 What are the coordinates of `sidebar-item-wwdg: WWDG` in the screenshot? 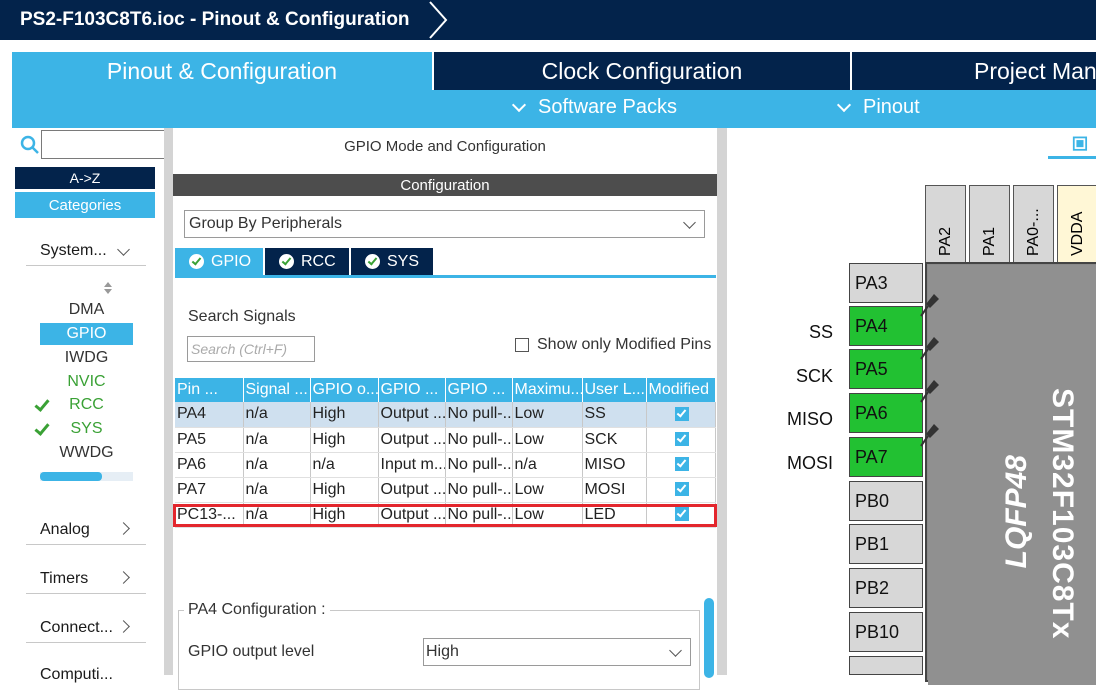 It's located at (86, 453).